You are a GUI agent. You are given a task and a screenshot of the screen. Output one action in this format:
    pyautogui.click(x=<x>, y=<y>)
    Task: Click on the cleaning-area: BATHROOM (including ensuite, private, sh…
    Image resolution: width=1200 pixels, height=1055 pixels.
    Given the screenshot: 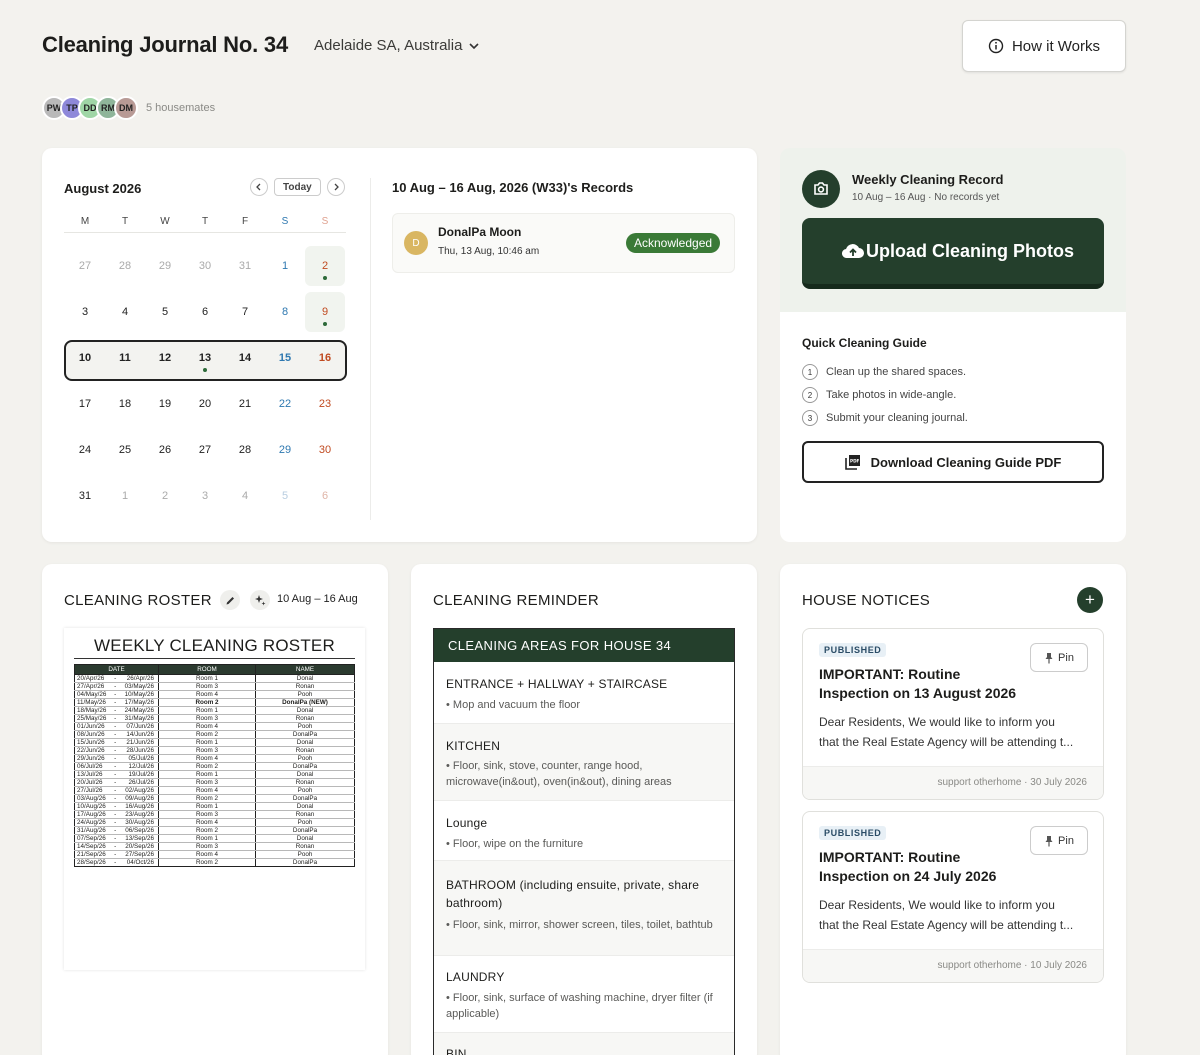 What is the action you would take?
    pyautogui.click(x=584, y=908)
    